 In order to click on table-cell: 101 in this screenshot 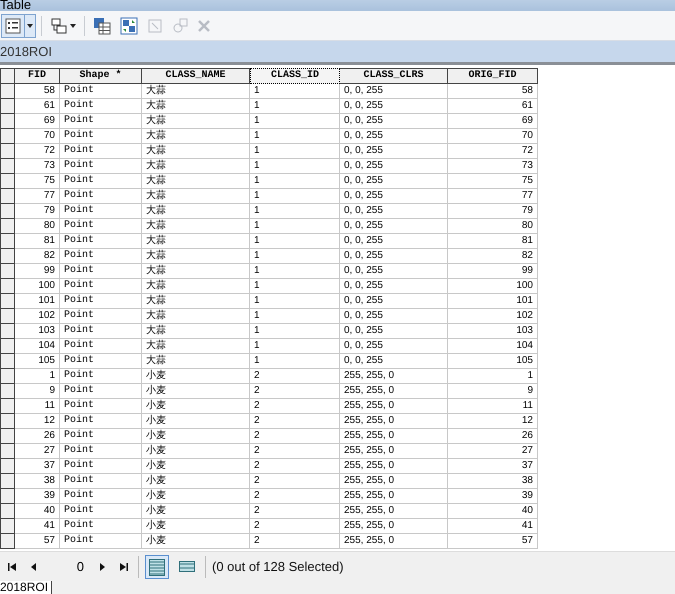, I will do `click(493, 301)`.